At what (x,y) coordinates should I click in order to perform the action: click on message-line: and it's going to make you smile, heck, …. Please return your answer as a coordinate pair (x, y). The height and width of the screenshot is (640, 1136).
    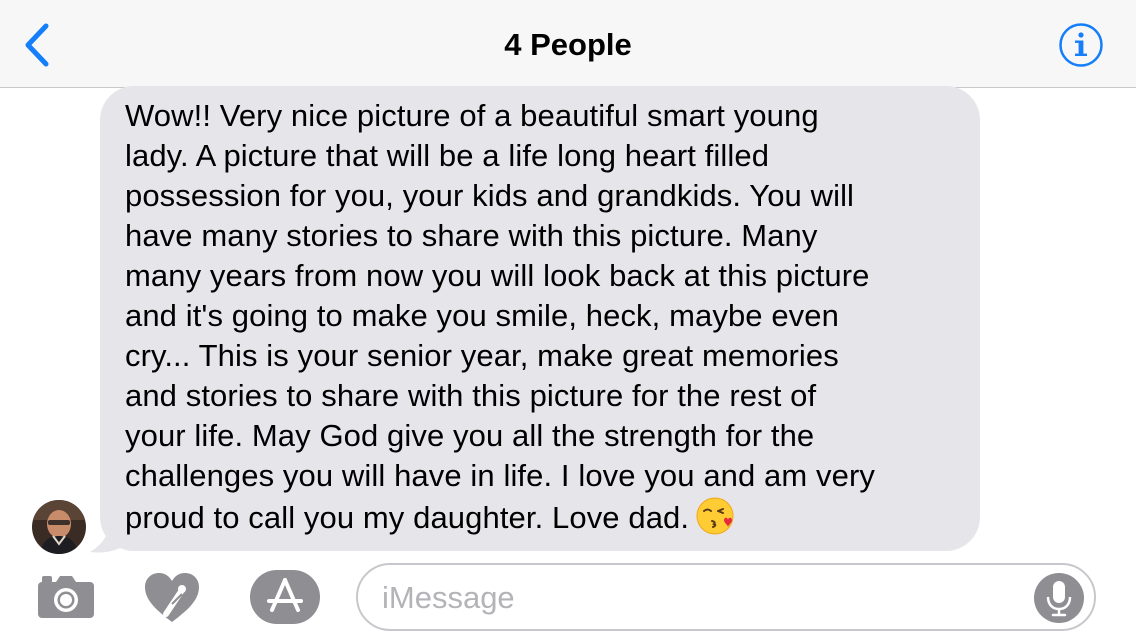
    Looking at the image, I should click on (482, 315).